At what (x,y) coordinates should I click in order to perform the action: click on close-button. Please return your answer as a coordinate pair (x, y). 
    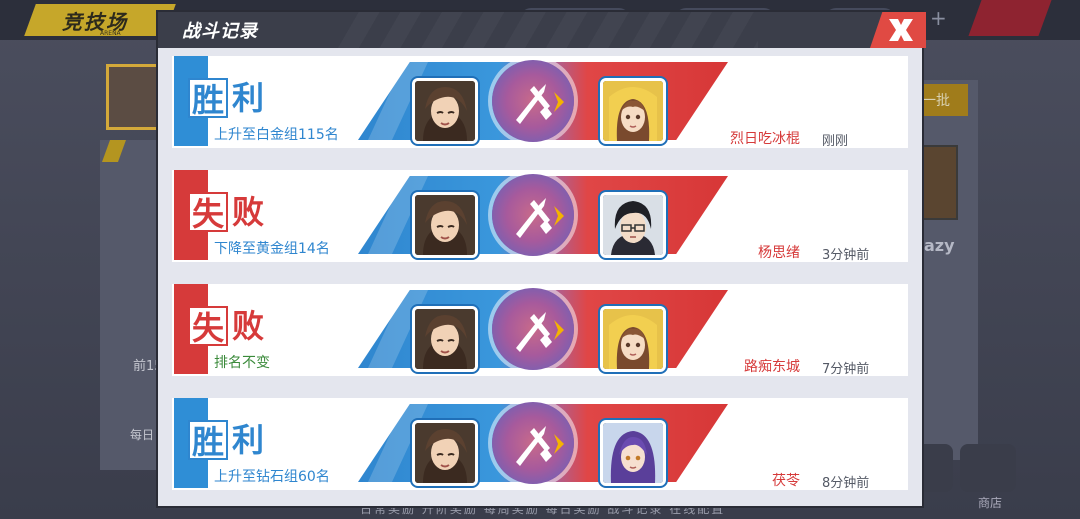
    Looking at the image, I should click on (898, 30).